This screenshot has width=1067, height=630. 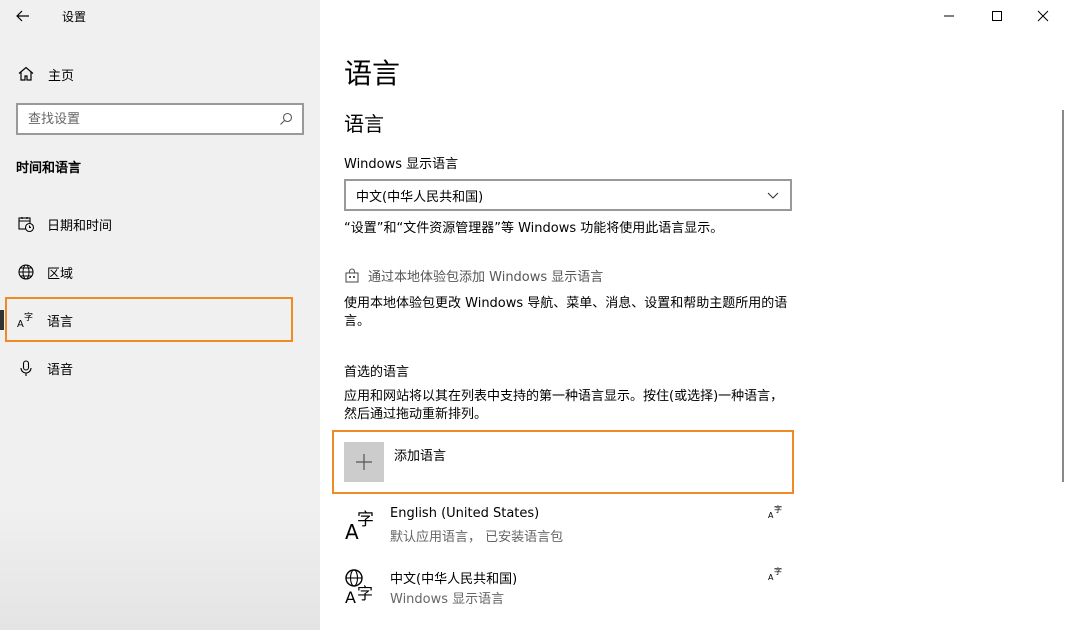 What do you see at coordinates (26, 368) in the screenshot?
I see `microphone-icon` at bounding box center [26, 368].